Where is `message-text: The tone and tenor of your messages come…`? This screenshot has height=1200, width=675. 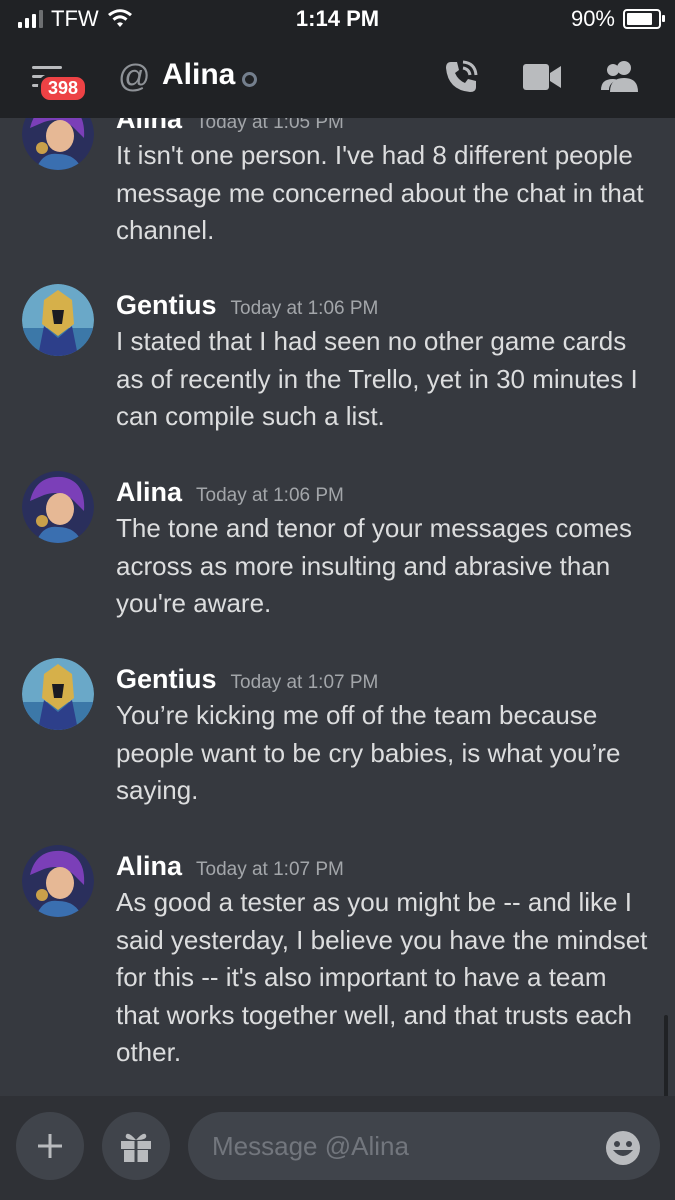 message-text: The tone and tenor of your messages come… is located at coordinates (374, 565).